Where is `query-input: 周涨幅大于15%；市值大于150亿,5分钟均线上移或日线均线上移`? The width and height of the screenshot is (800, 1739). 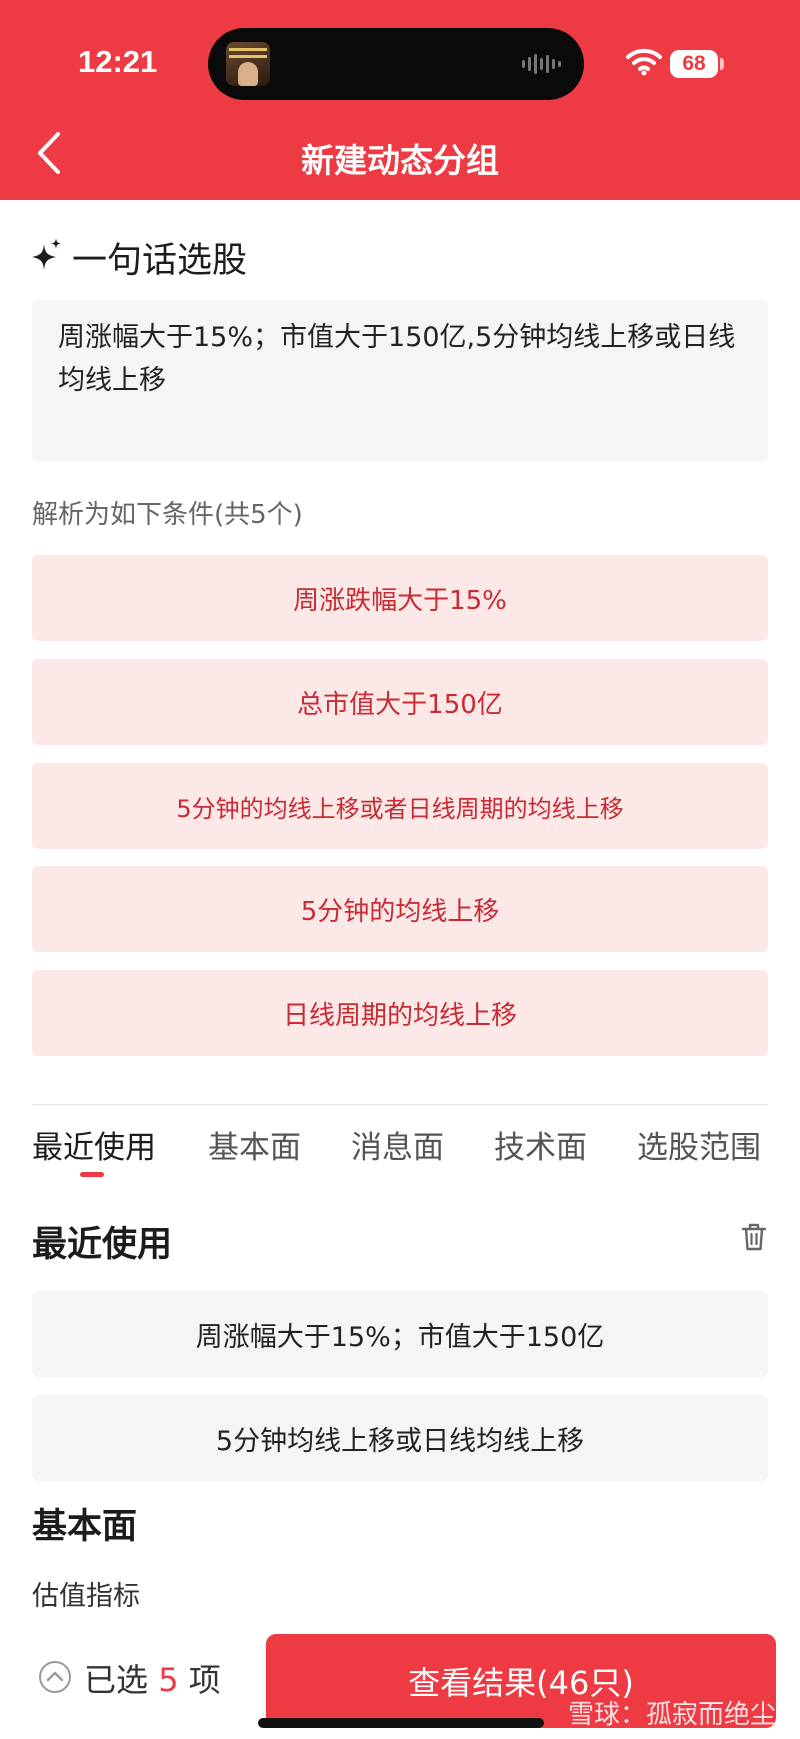
query-input: 周涨幅大于15%；市值大于150亿,5分钟均线上移或日线均线上移 is located at coordinates (400, 381).